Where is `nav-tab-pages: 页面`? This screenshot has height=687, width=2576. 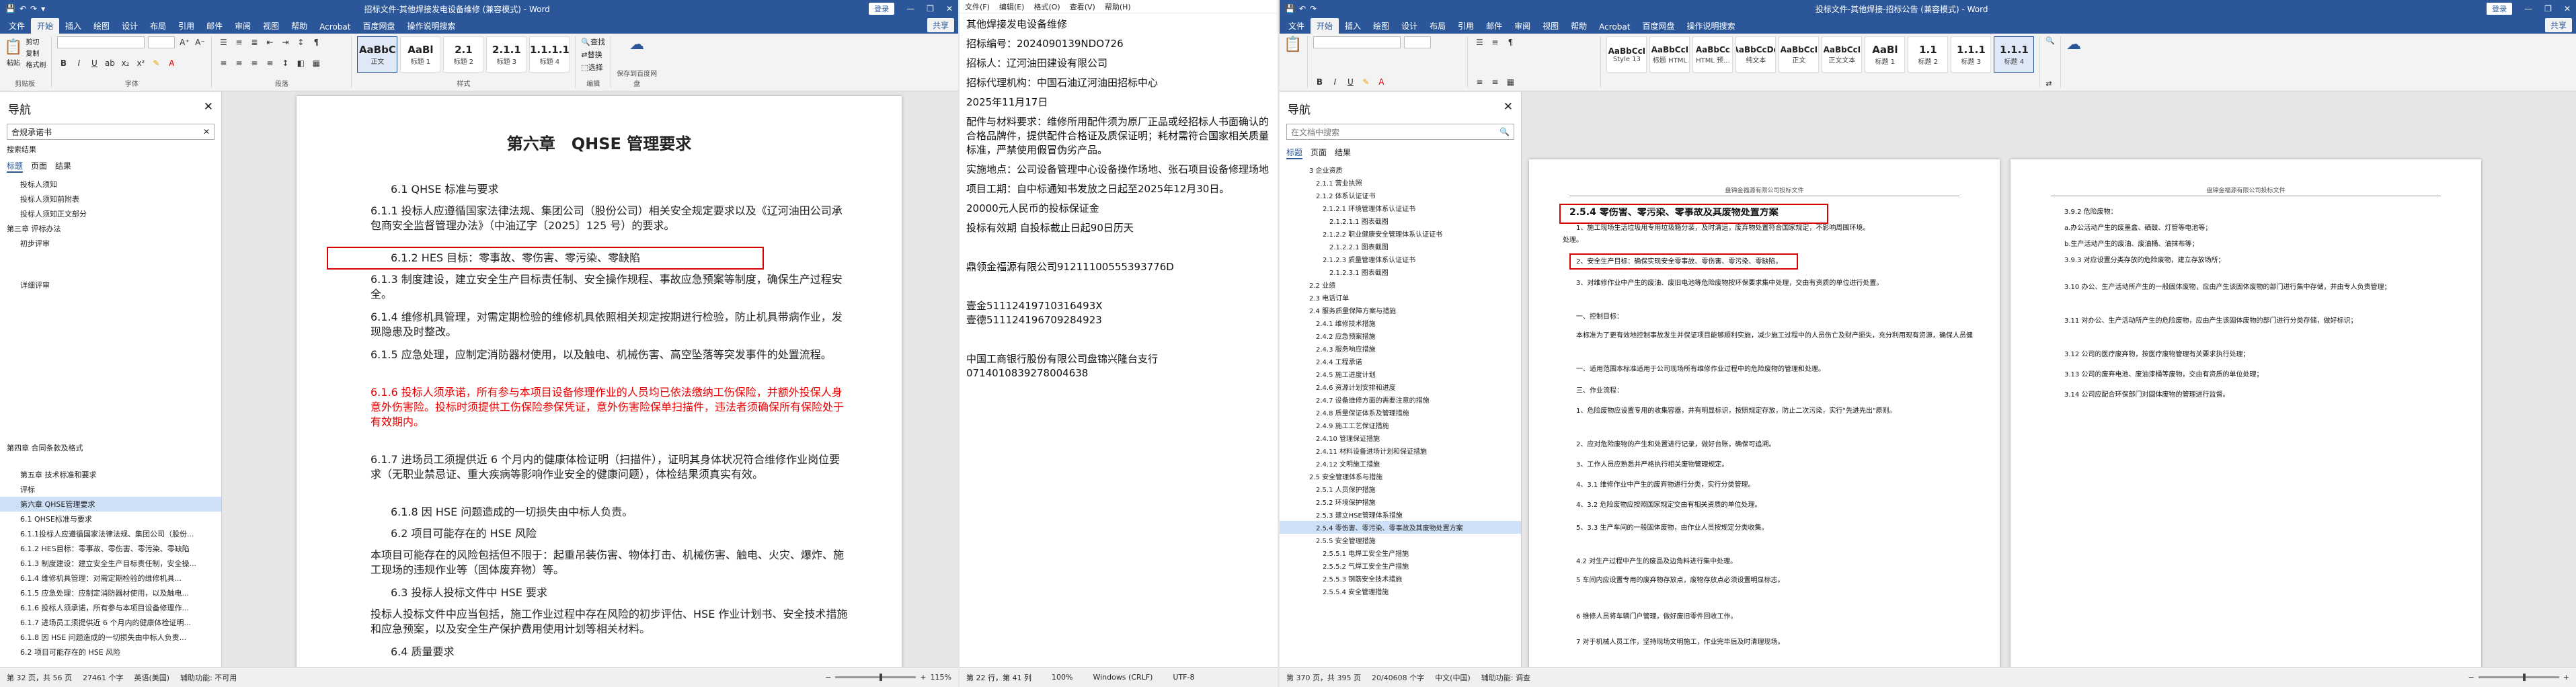 nav-tab-pages: 页面 is located at coordinates (1319, 153).